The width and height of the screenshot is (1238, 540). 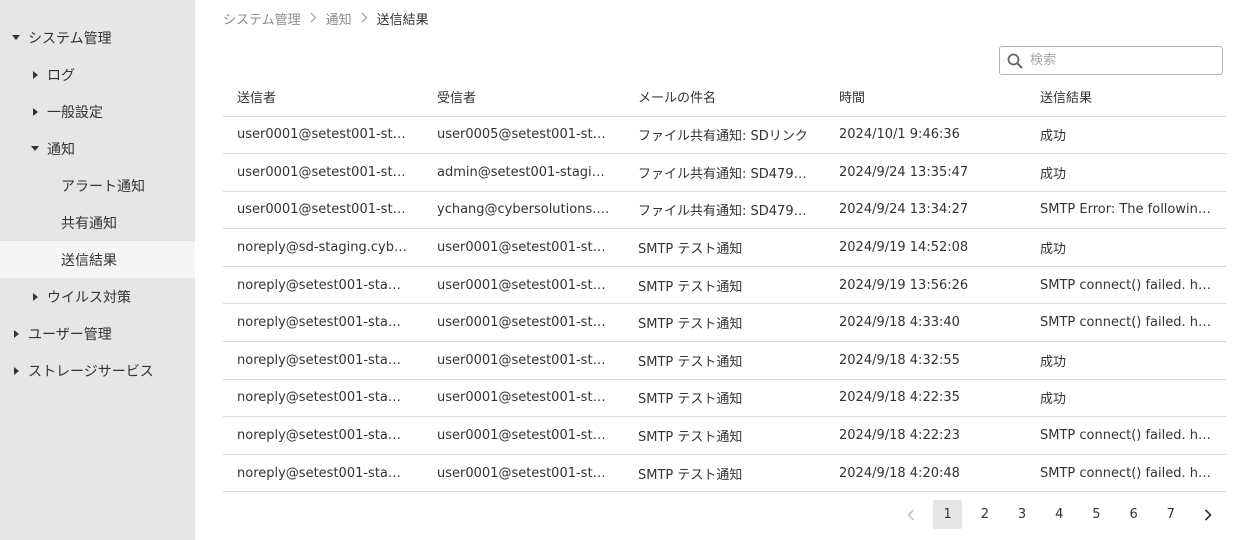 What do you see at coordinates (925, 398) in the screenshot?
I see `cell-time: 2024/9/18 4:22:35` at bounding box center [925, 398].